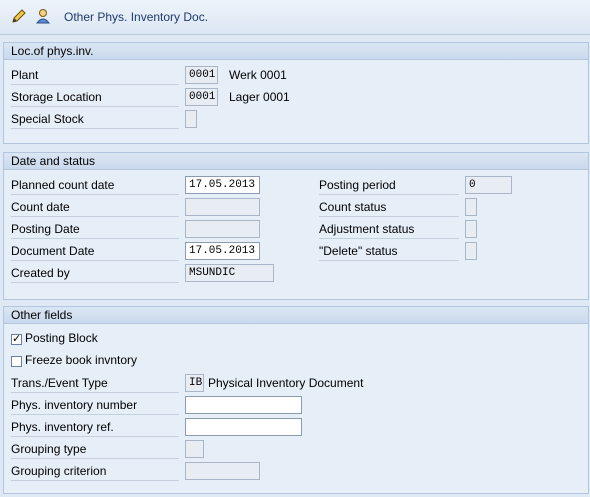 This screenshot has width=590, height=497. I want to click on special-stock-field, so click(191, 119).